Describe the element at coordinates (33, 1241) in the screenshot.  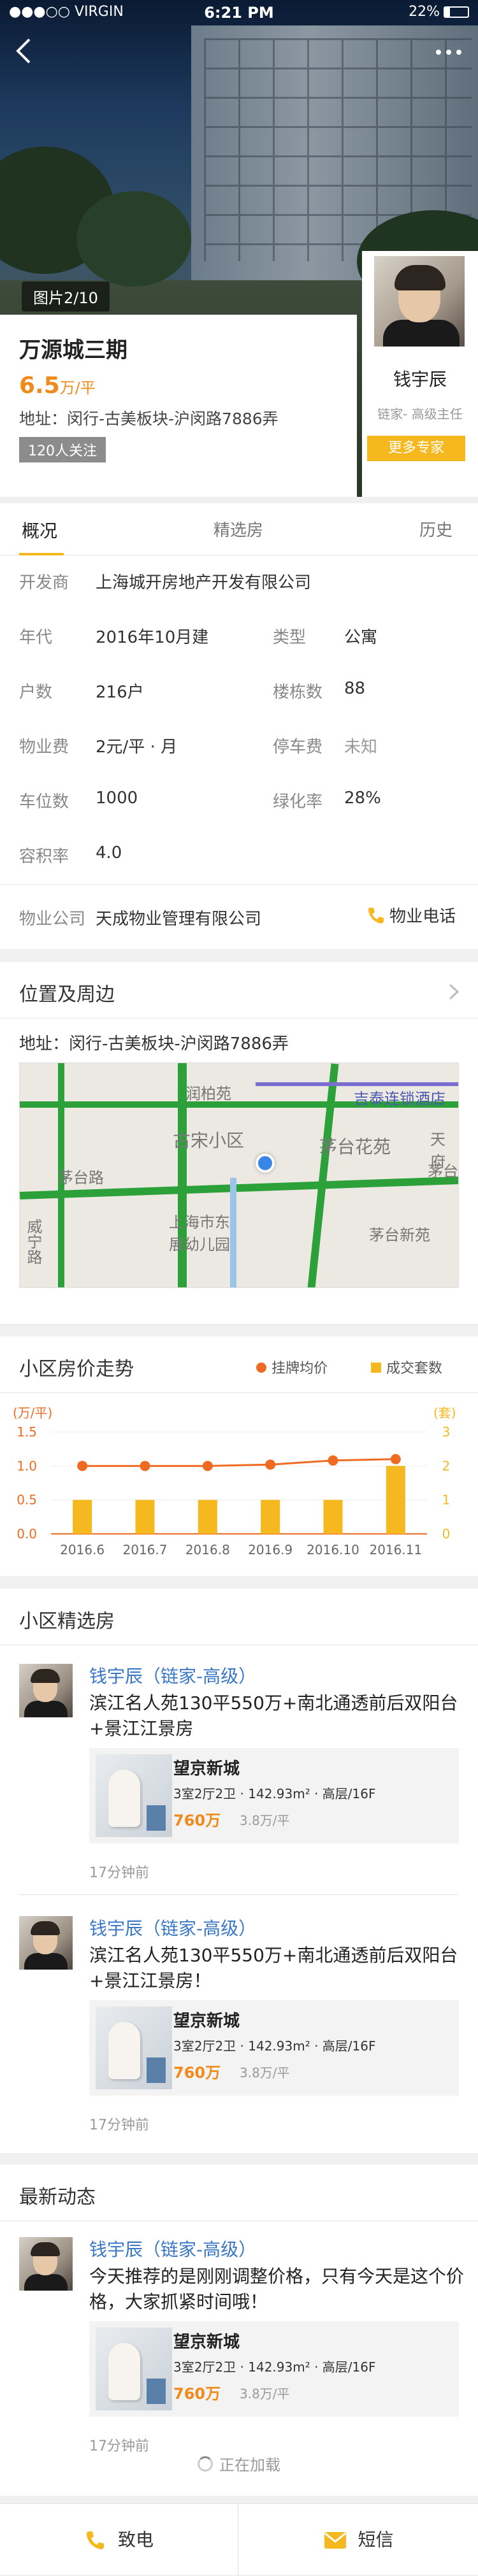
I see `map-label: 威宁路` at that location.